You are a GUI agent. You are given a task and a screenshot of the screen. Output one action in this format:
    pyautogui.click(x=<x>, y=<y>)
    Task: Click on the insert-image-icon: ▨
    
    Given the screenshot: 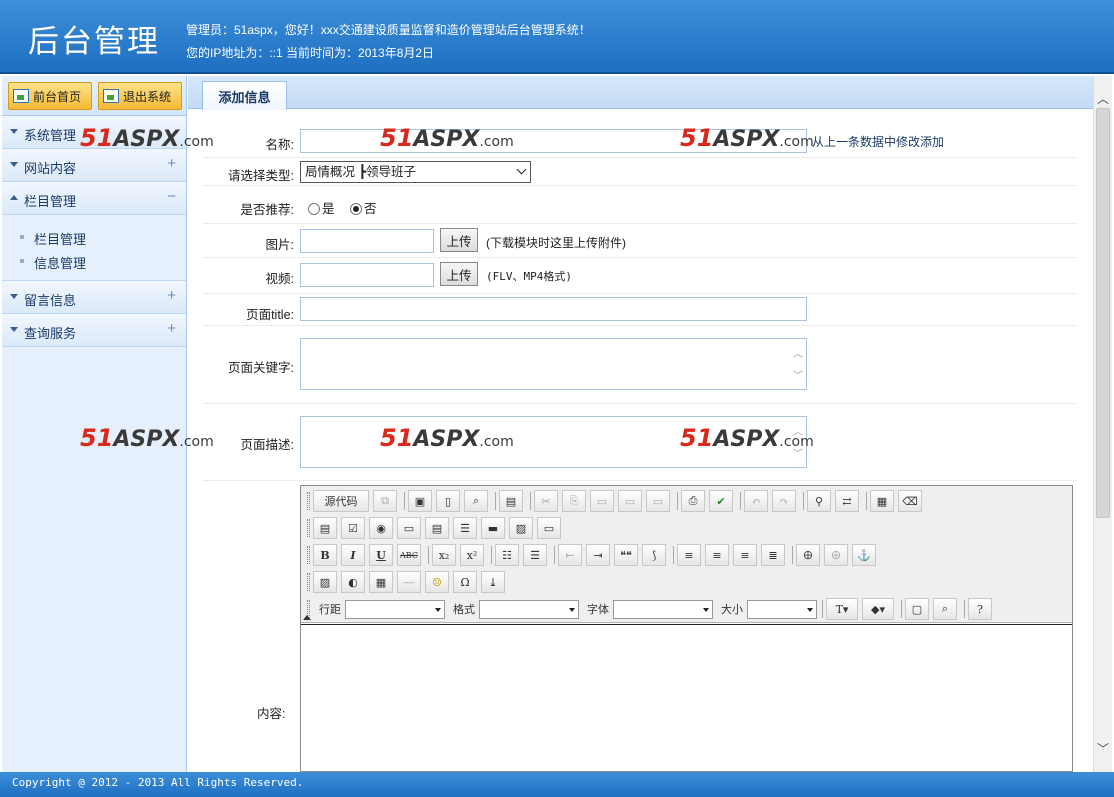 What is the action you would take?
    pyautogui.click(x=325, y=582)
    